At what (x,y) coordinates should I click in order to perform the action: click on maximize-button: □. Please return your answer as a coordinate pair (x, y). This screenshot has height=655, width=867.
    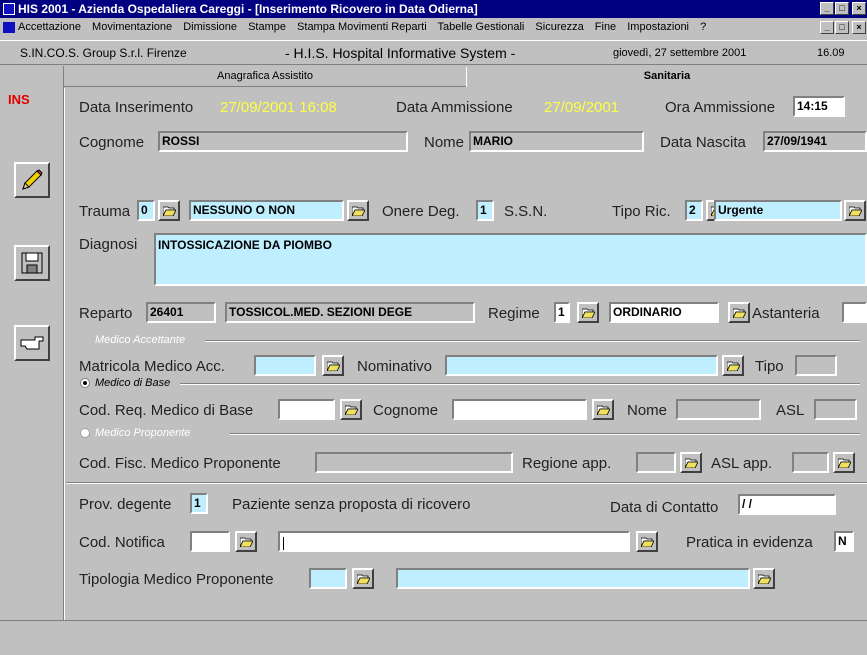
    Looking at the image, I should click on (842, 8).